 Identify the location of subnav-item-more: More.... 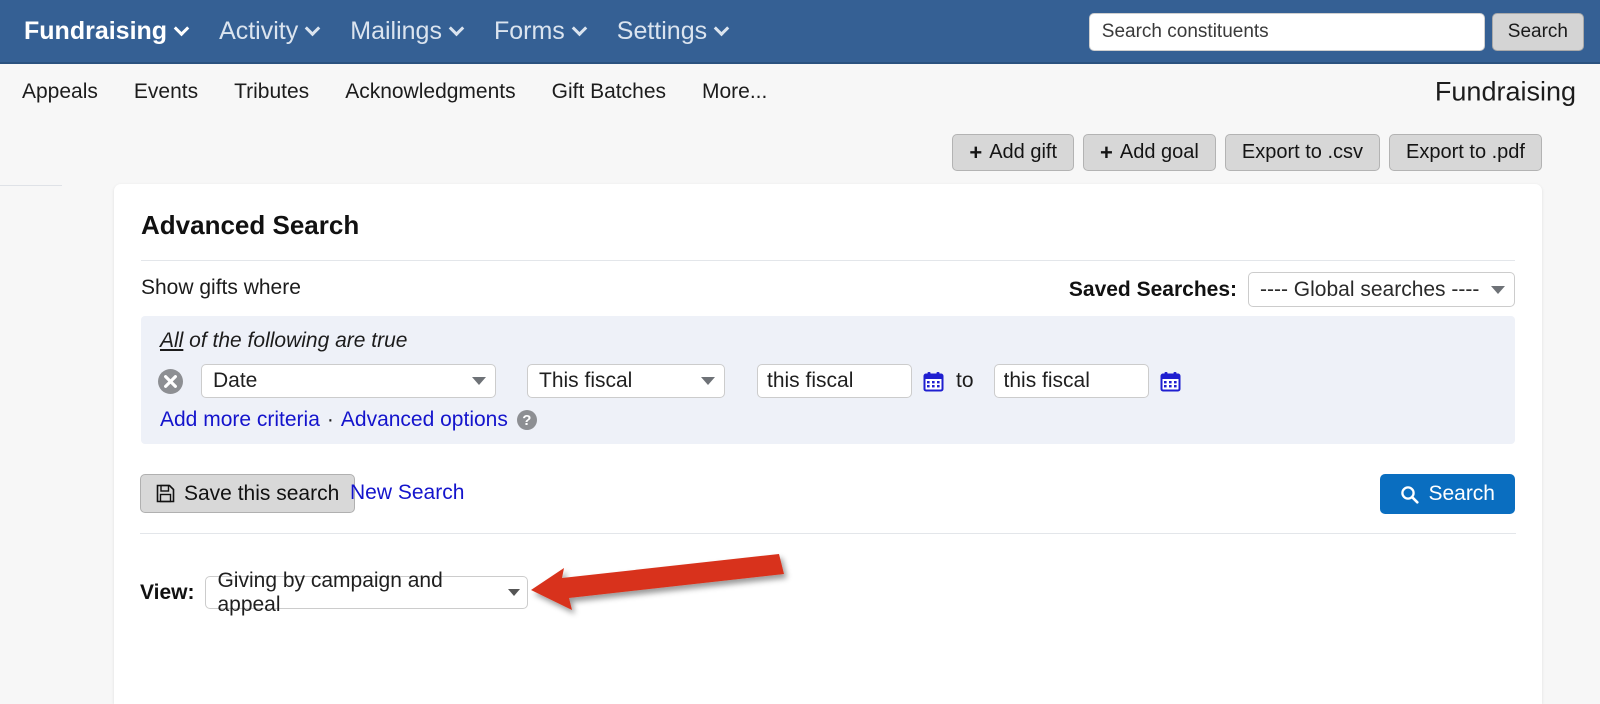
(734, 92).